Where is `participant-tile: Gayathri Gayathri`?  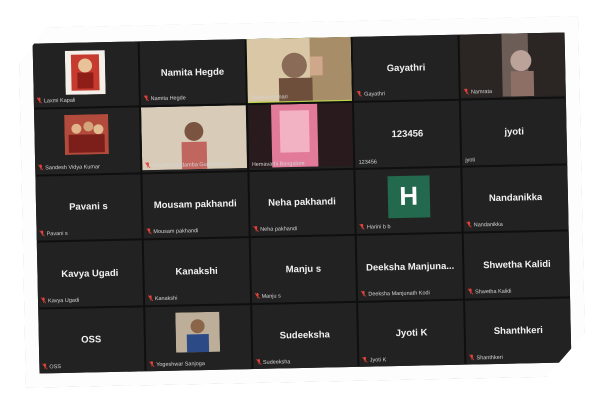 participant-tile: Gayathri Gayathri is located at coordinates (406, 68).